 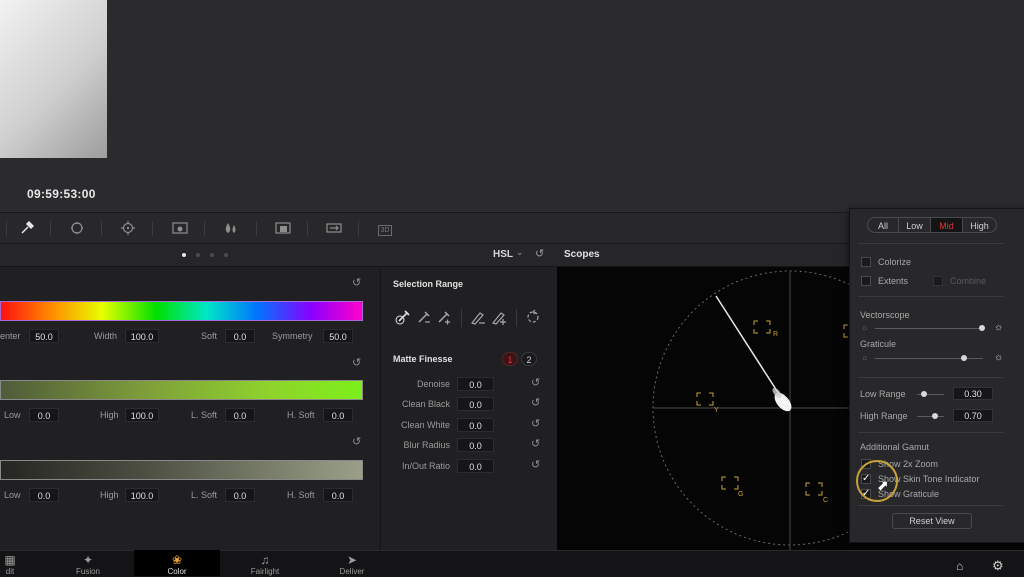 What do you see at coordinates (27, 227) in the screenshot?
I see `qualifier-picker-icon` at bounding box center [27, 227].